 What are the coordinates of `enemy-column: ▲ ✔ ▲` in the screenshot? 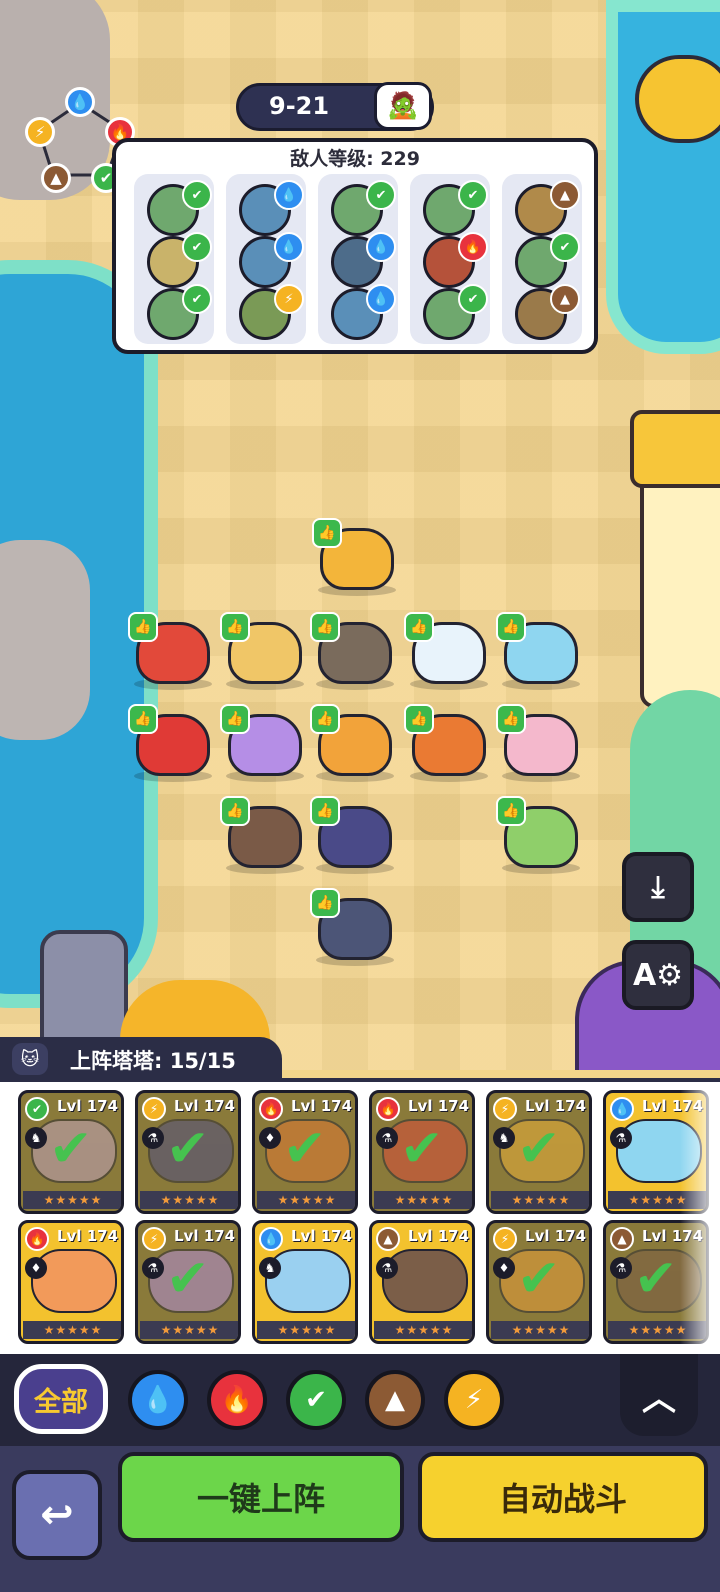 It's located at (542, 259).